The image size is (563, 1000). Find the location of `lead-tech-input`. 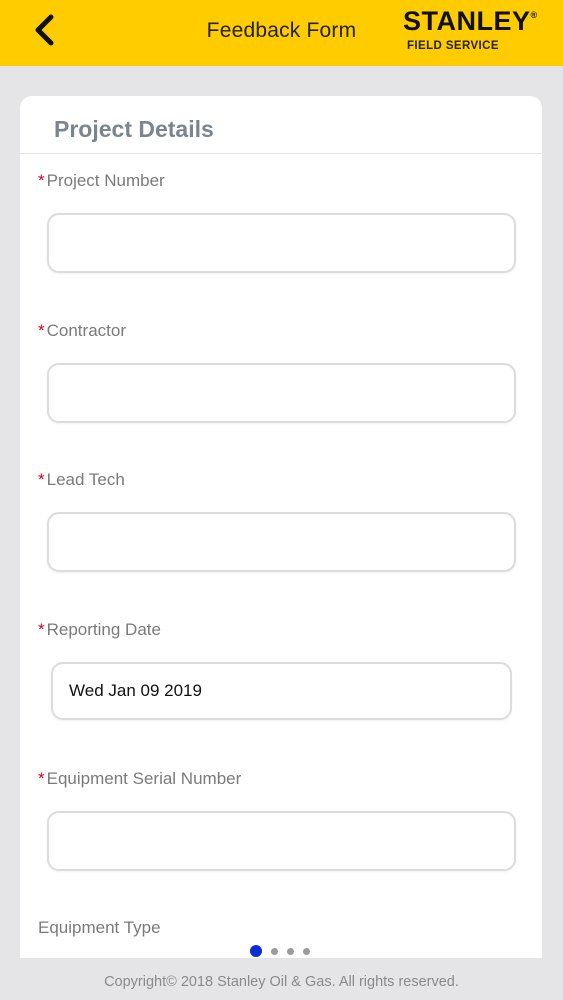

lead-tech-input is located at coordinates (281, 542).